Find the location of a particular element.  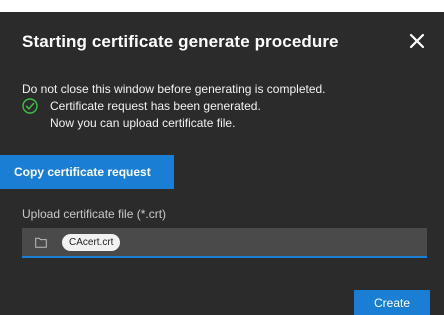

create-button: Create is located at coordinates (392, 302).